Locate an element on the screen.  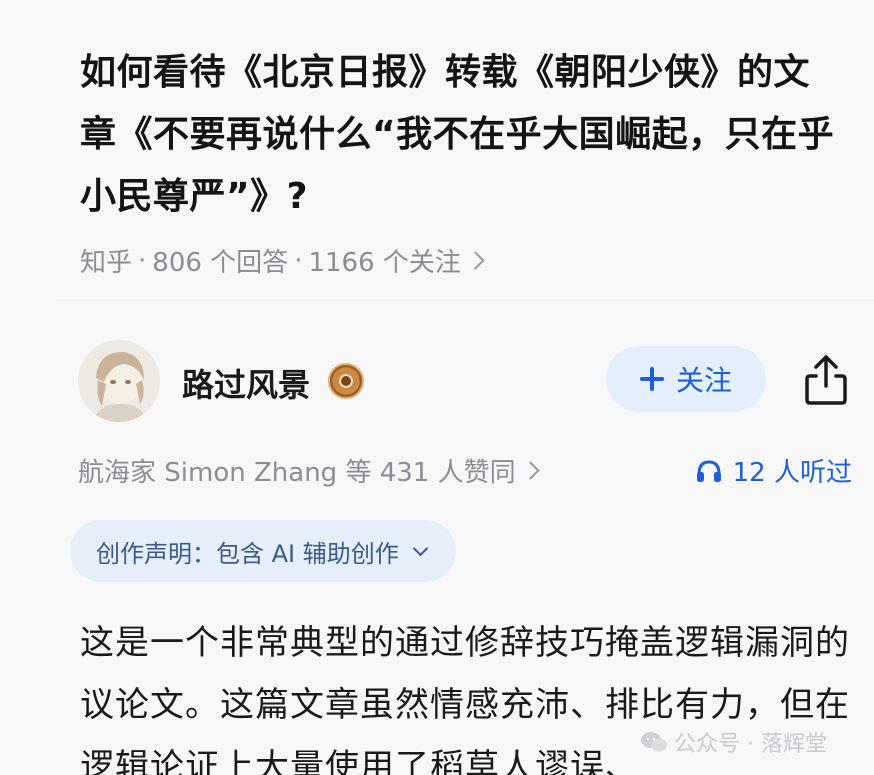
voters-text: 航海家 Simon Zhang 等 431 人赞同 is located at coordinates (297, 473).